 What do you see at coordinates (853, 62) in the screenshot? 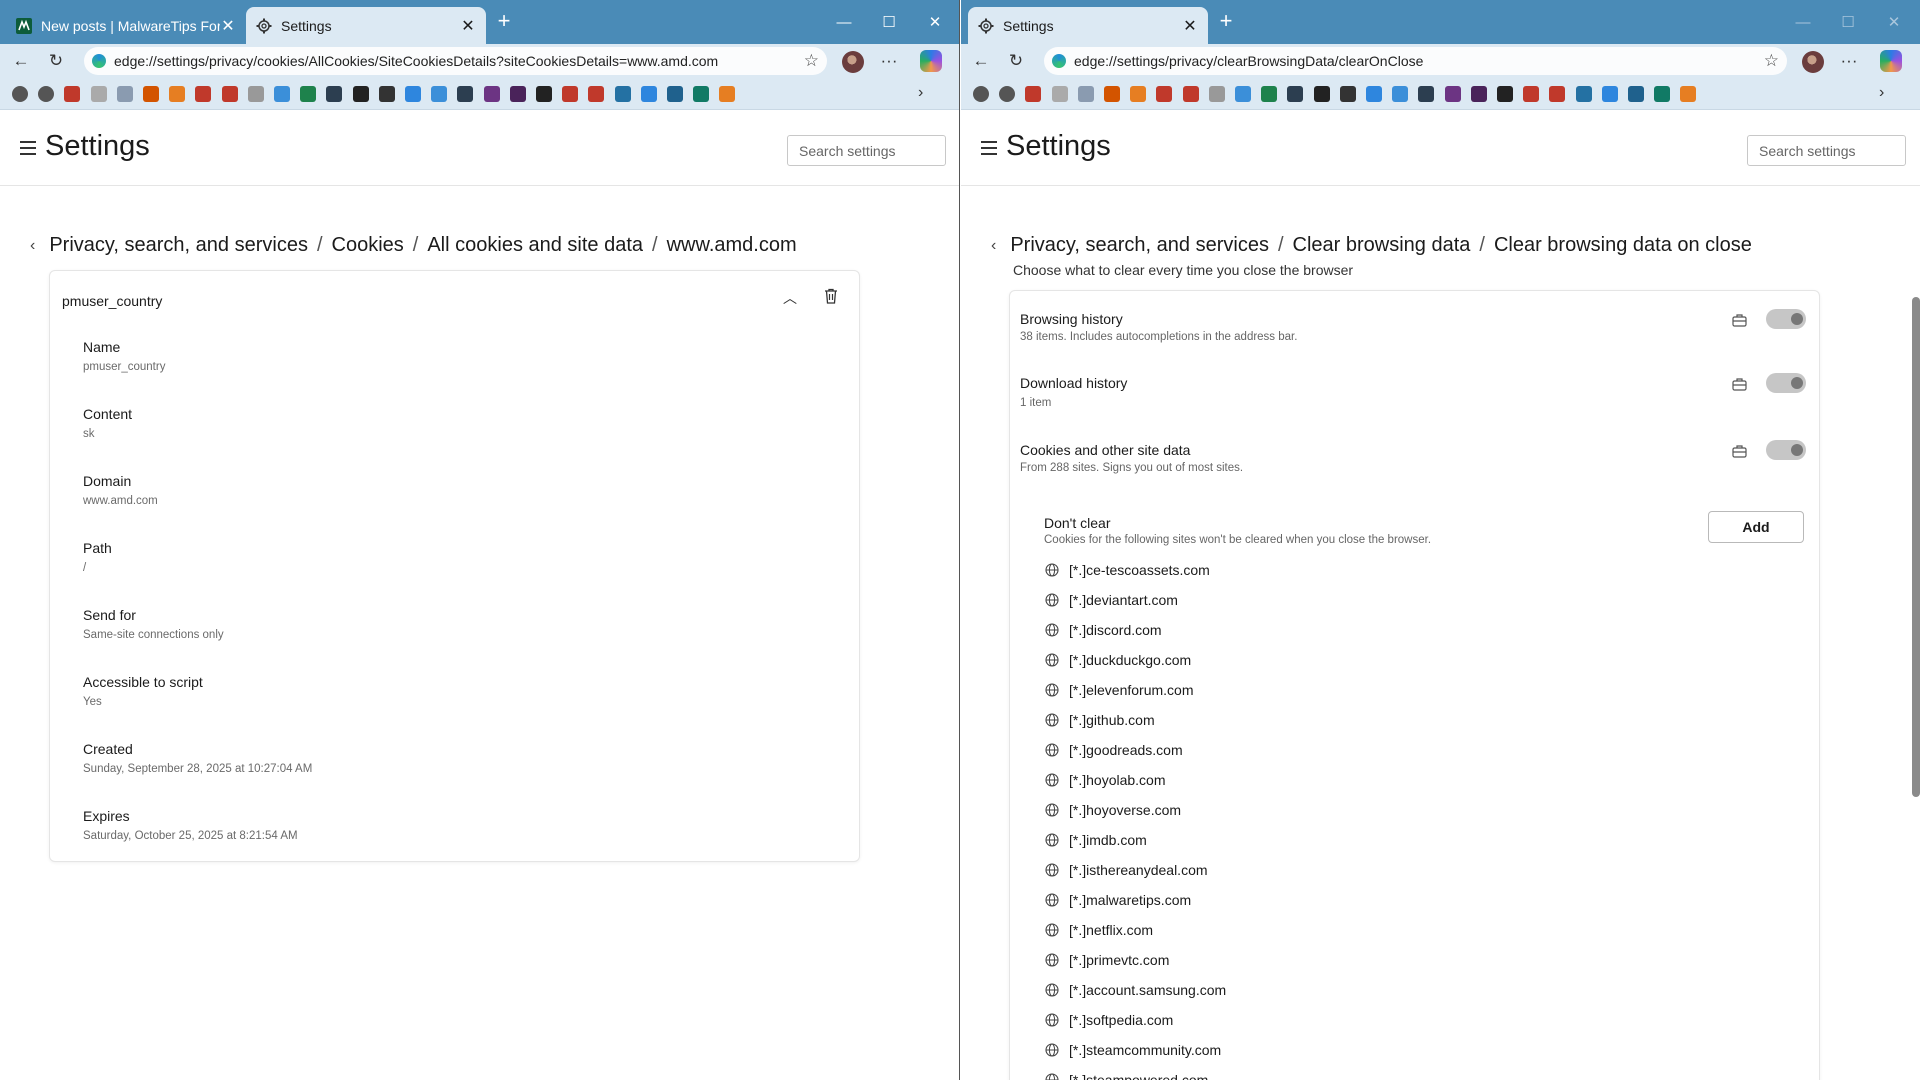
I see `avatar` at bounding box center [853, 62].